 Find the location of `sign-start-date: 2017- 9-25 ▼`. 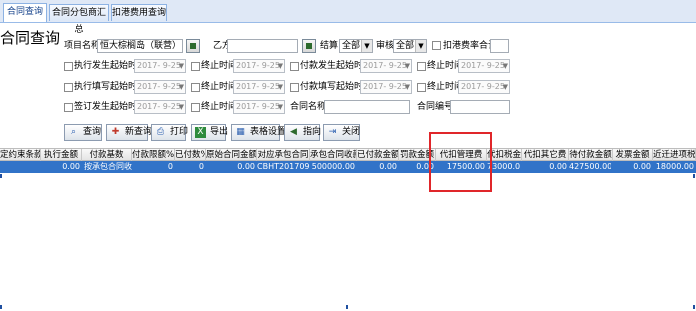

sign-start-date: 2017- 9-25 ▼ is located at coordinates (160, 107).